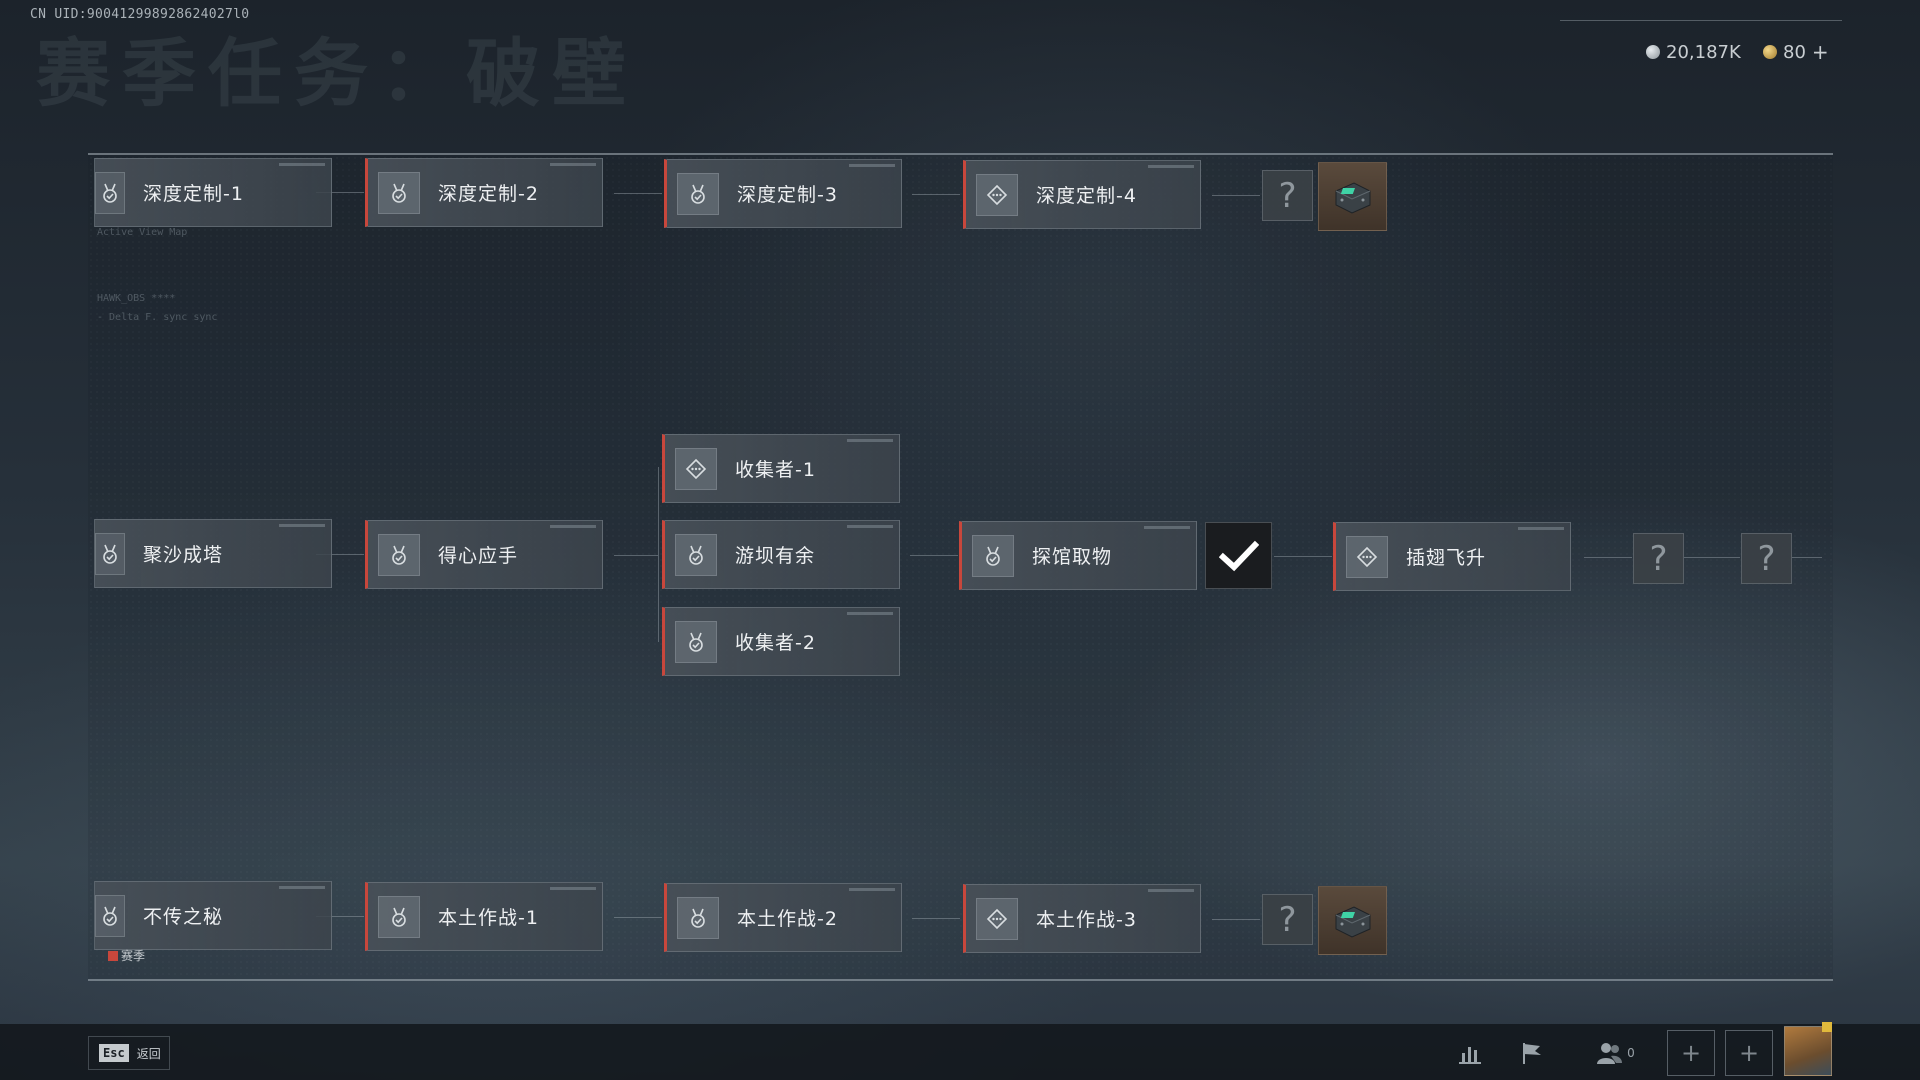 Image resolution: width=1920 pixels, height=1080 pixels. I want to click on mission-label: 得心应手, so click(478, 556).